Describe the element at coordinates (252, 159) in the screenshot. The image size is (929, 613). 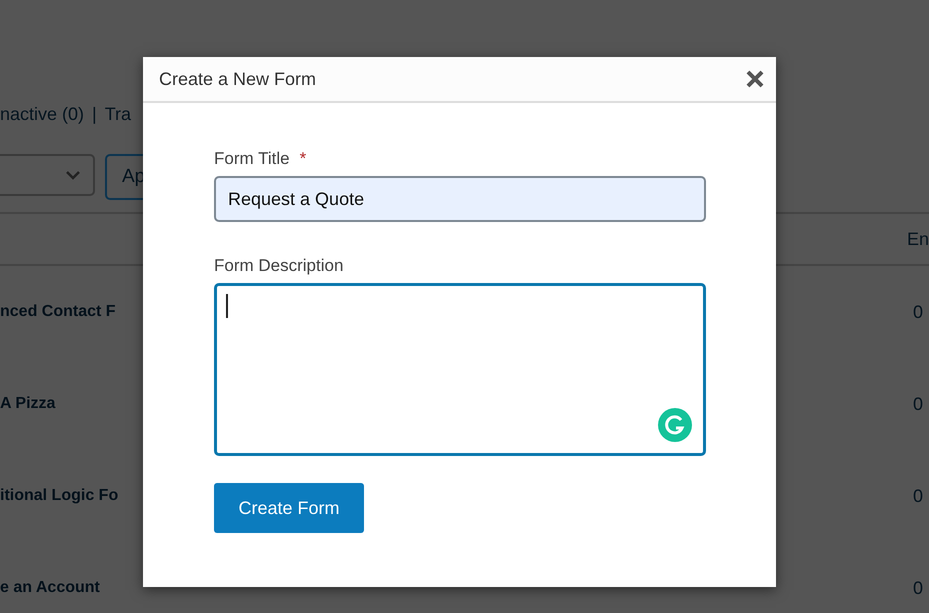
I see `field-label: Form Title` at that location.